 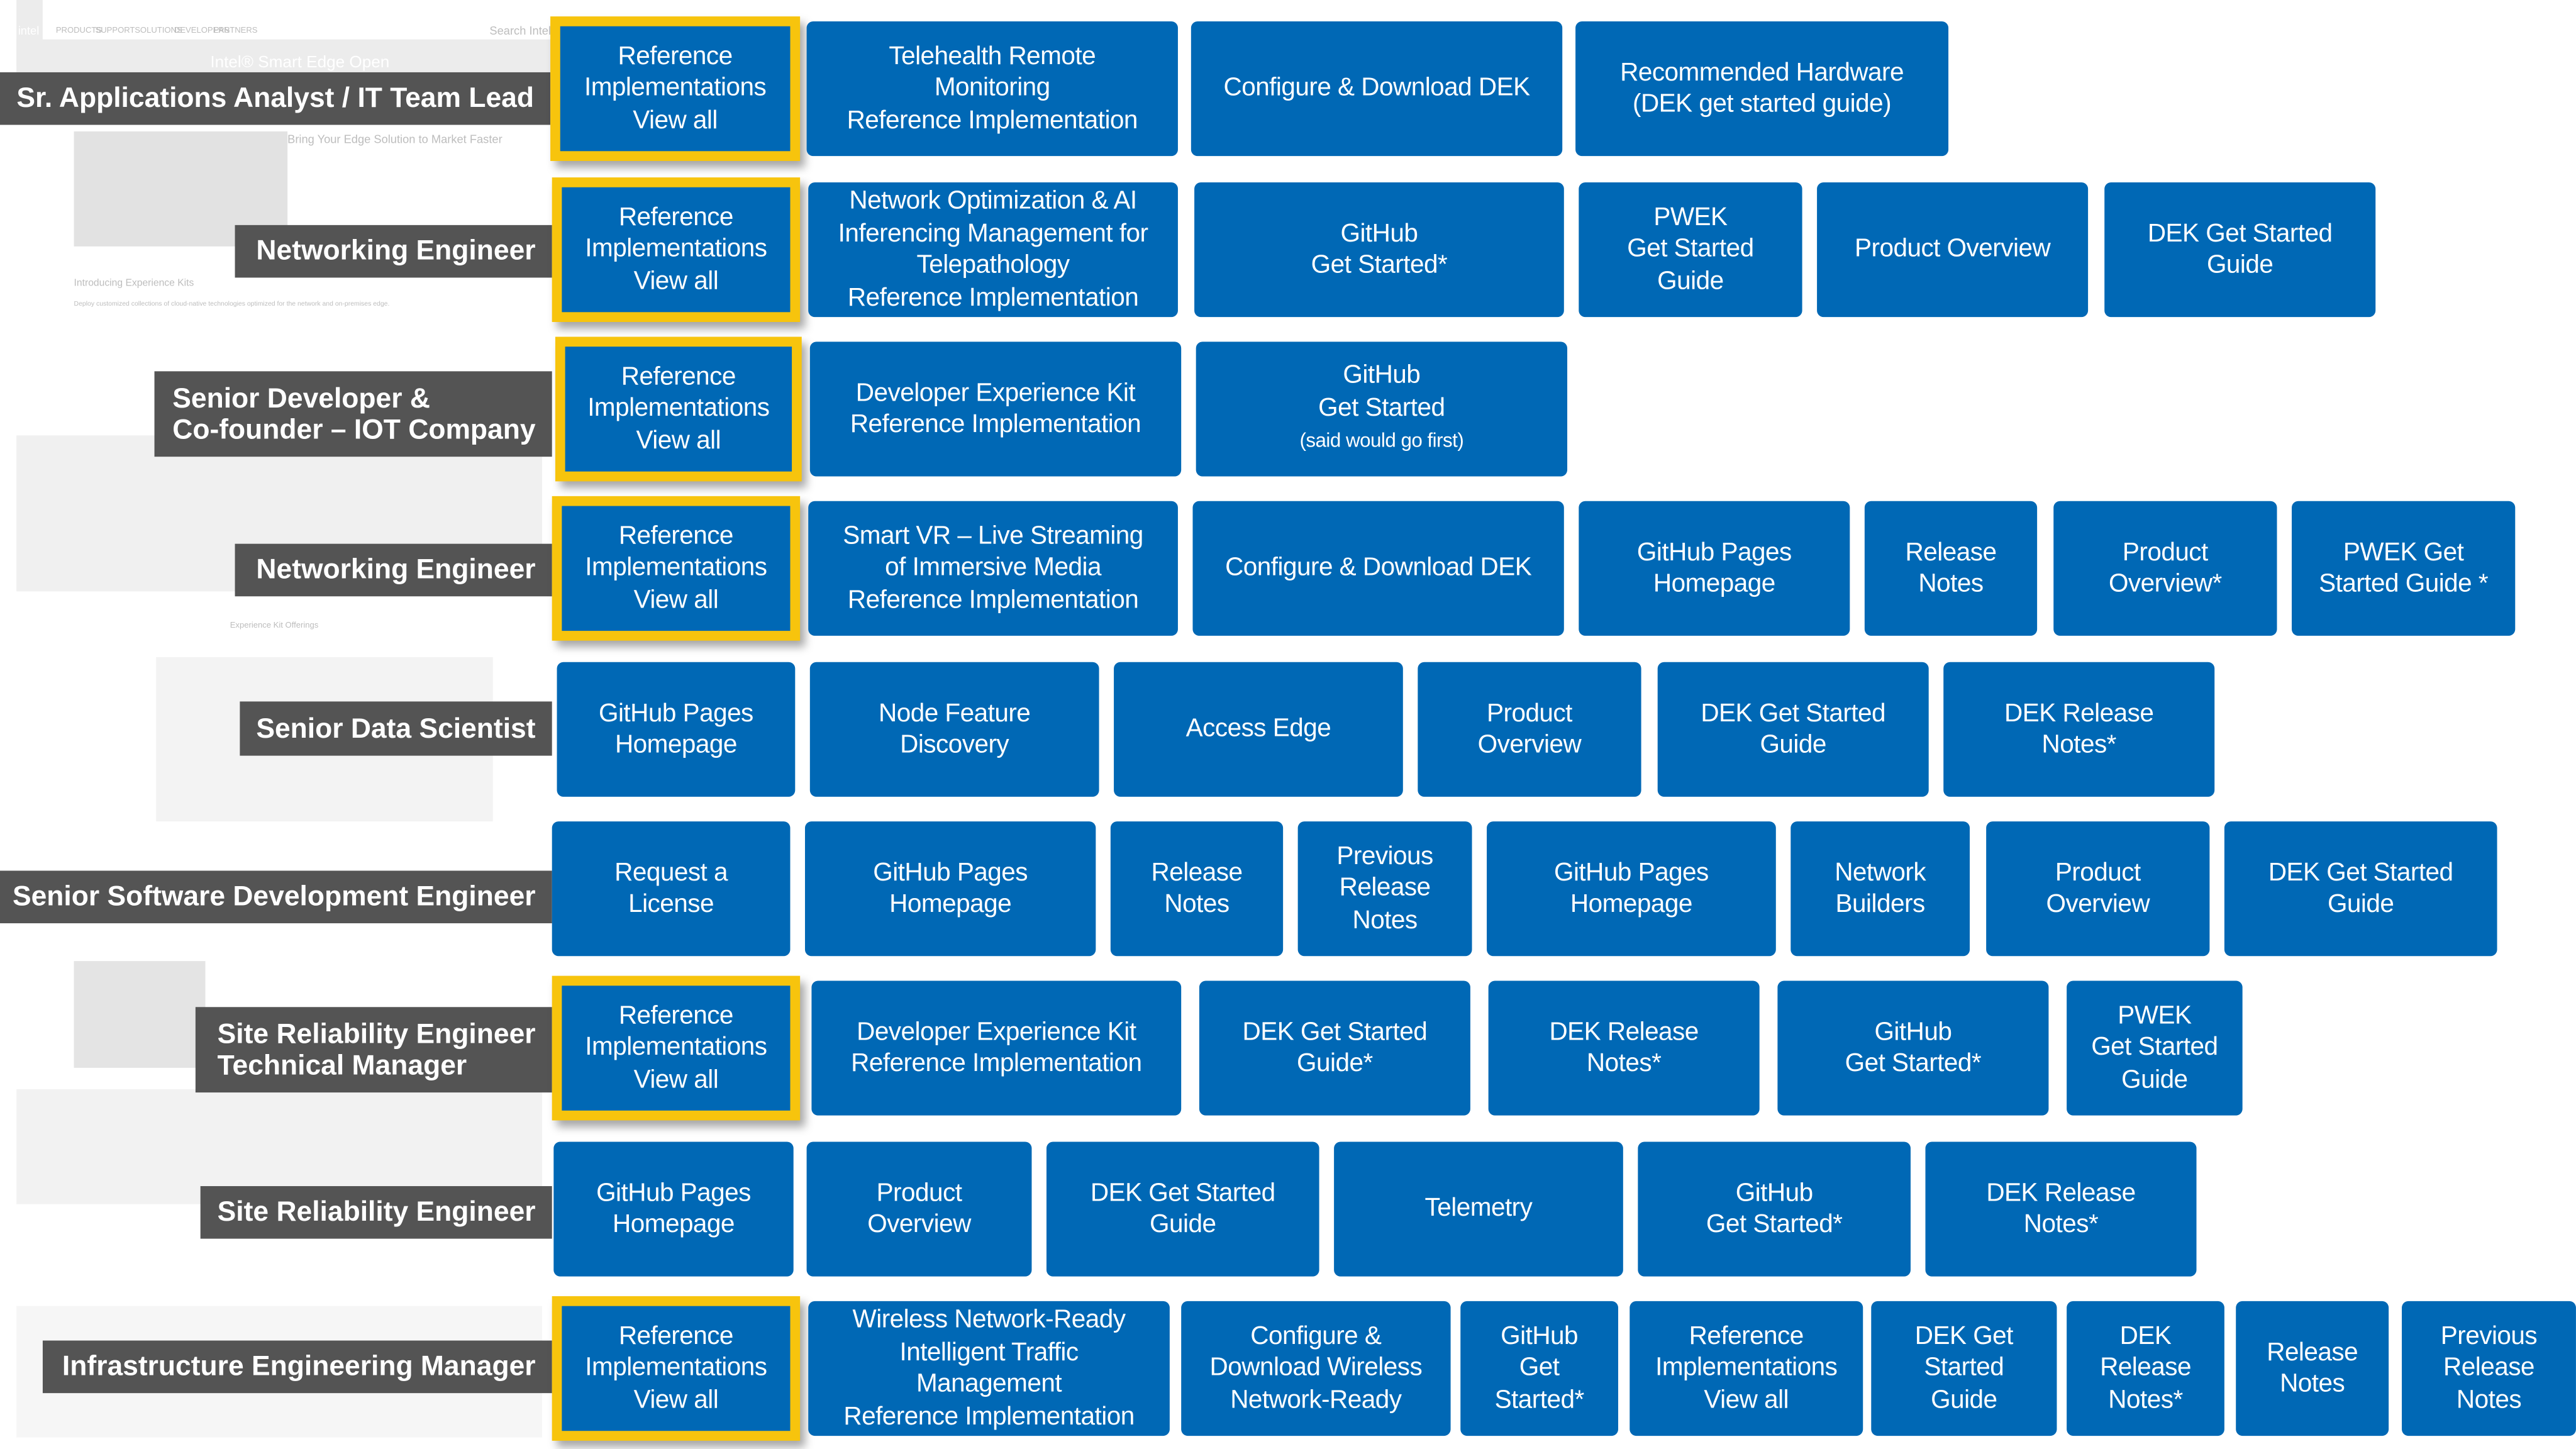 I want to click on link-button: Network Builders, so click(x=1880, y=889).